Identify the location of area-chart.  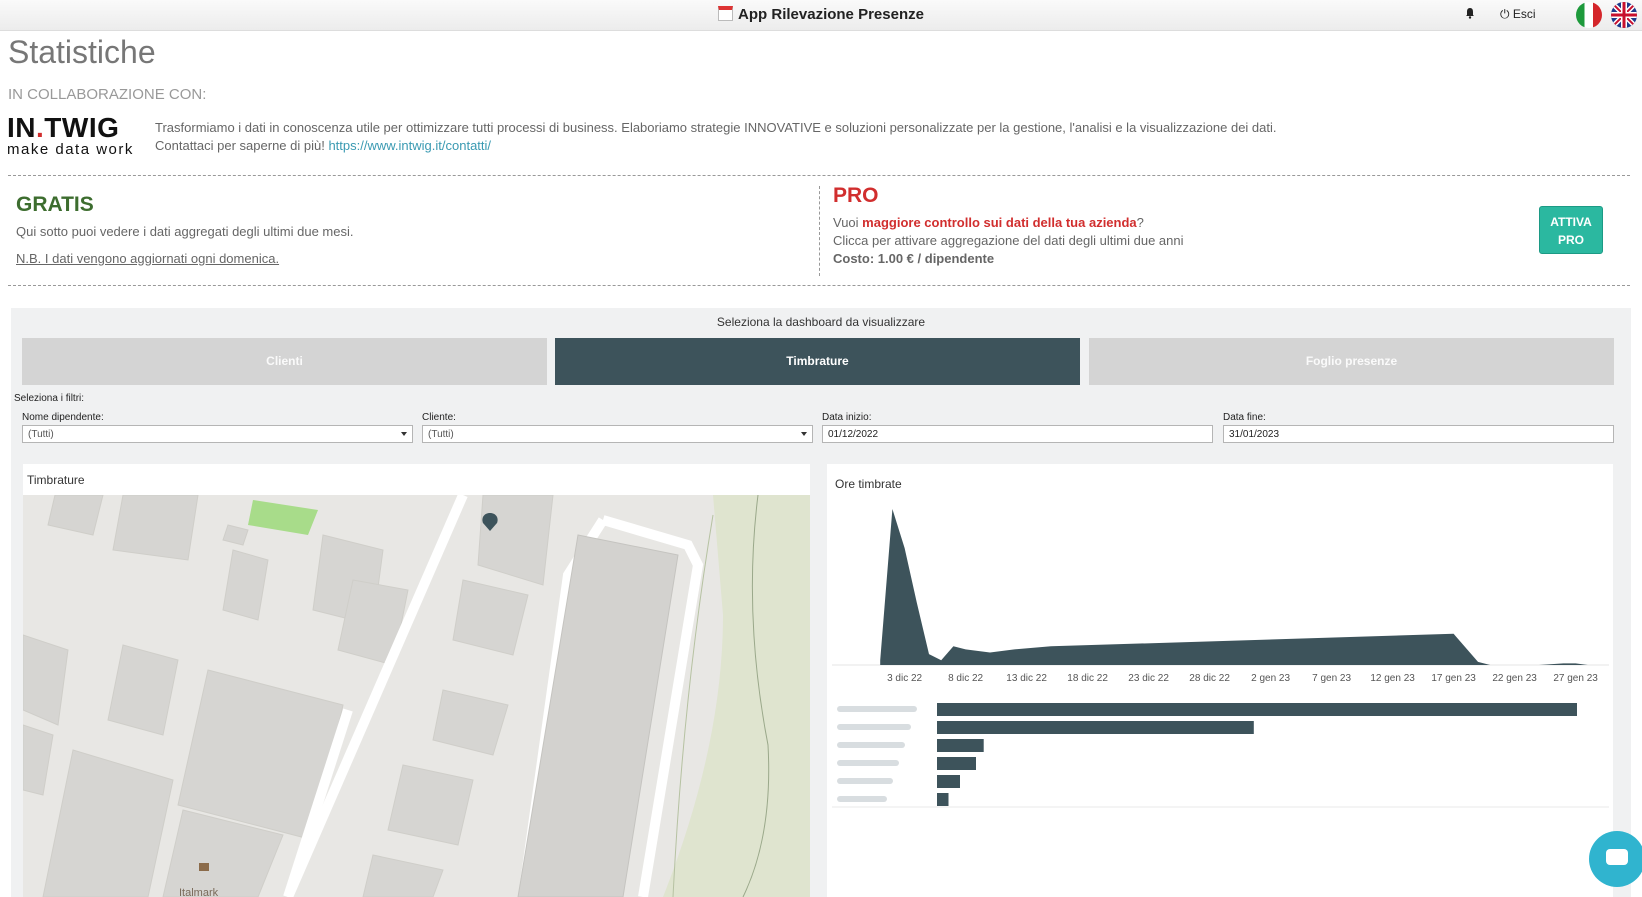
(1246, 587).